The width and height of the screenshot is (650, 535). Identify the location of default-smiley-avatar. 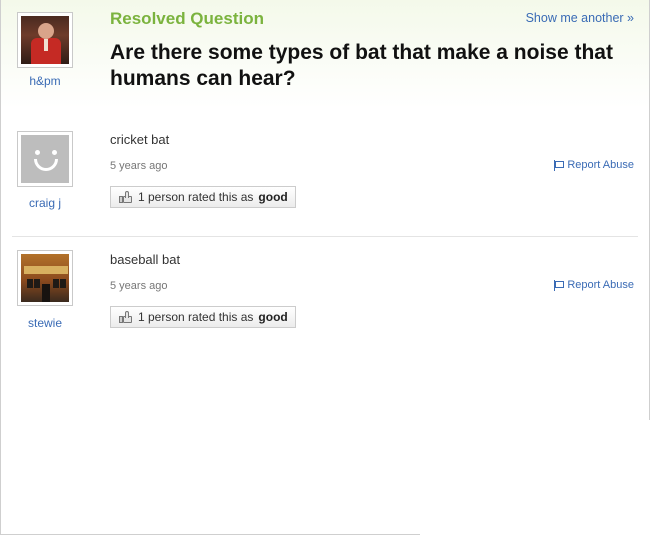
(45, 159).